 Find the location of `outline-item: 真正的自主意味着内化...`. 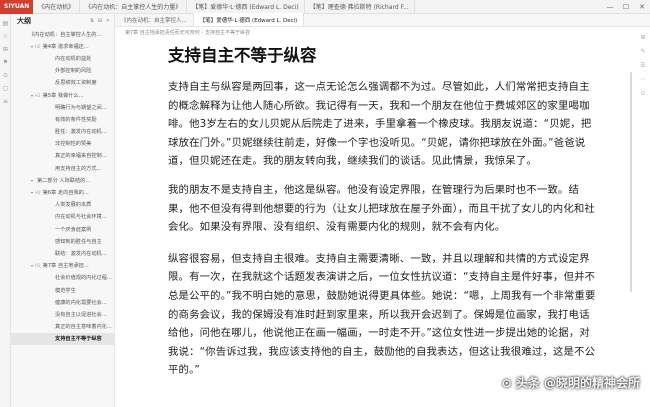

outline-item: 真正的自主意味着内化... is located at coordinates (62, 327).